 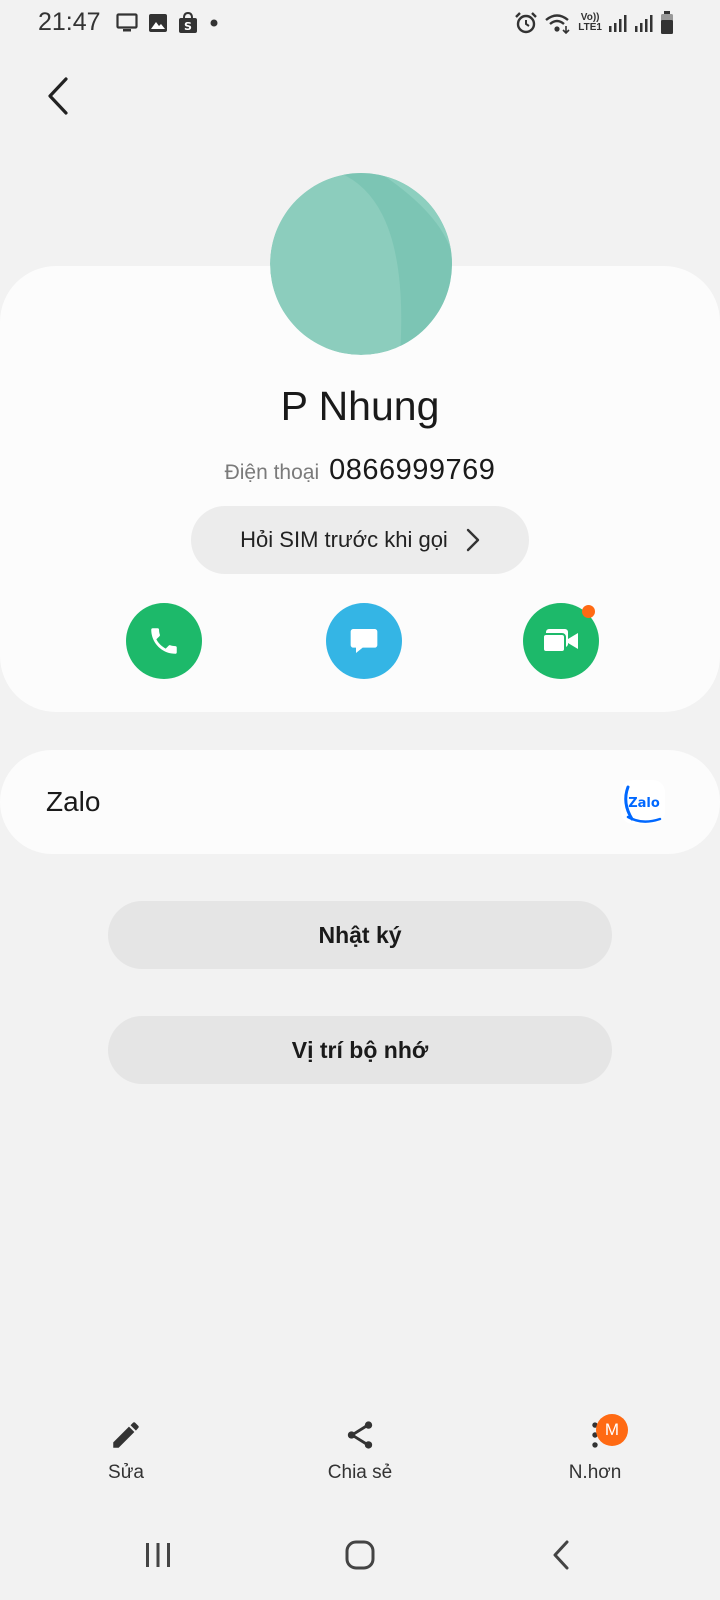 What do you see at coordinates (158, 23) in the screenshot?
I see `image-icon` at bounding box center [158, 23].